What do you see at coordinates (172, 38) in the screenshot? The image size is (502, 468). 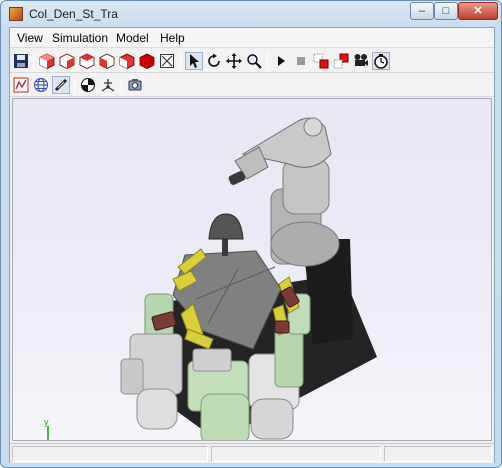 I see `menu-help: Help` at bounding box center [172, 38].